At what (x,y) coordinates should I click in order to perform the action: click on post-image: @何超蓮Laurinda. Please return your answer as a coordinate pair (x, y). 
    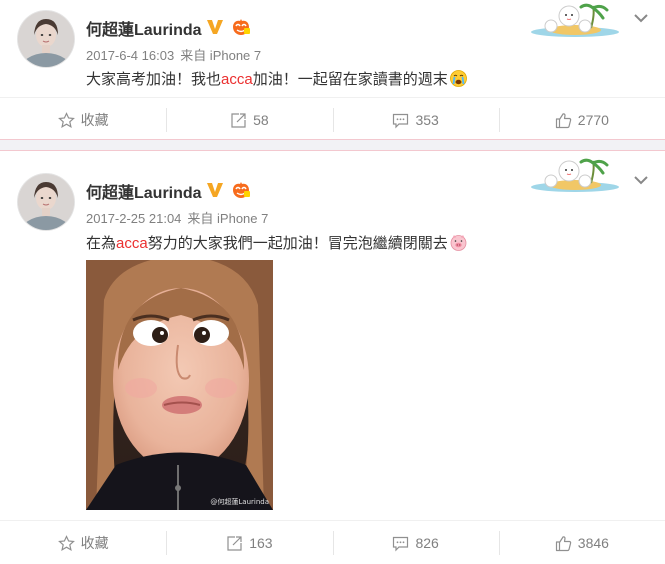
    Looking at the image, I should click on (179, 385).